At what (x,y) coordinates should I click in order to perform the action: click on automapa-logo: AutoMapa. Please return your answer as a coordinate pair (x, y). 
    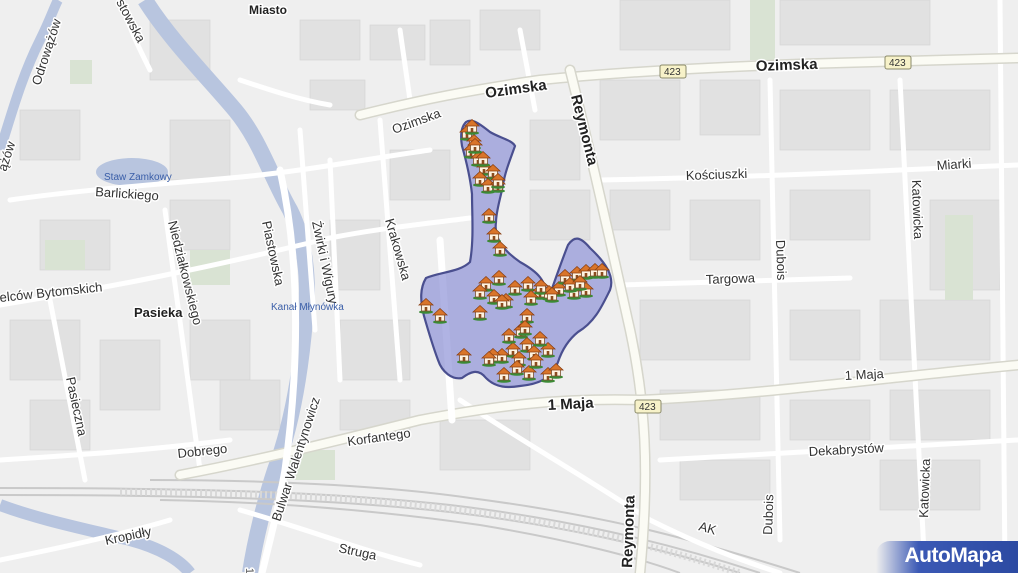
    Looking at the image, I should click on (947, 557).